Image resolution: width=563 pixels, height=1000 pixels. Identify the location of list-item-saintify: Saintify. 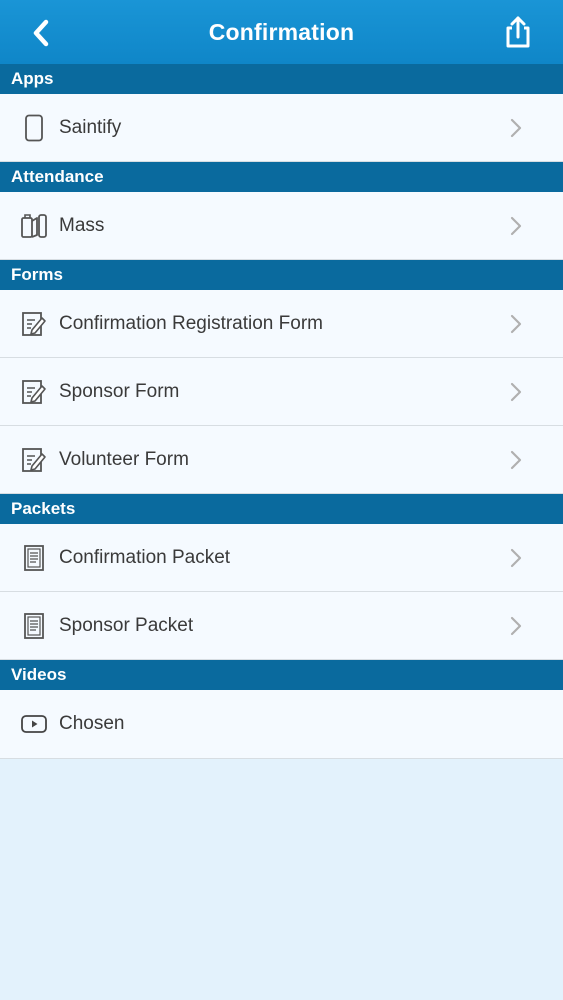
(281, 128).